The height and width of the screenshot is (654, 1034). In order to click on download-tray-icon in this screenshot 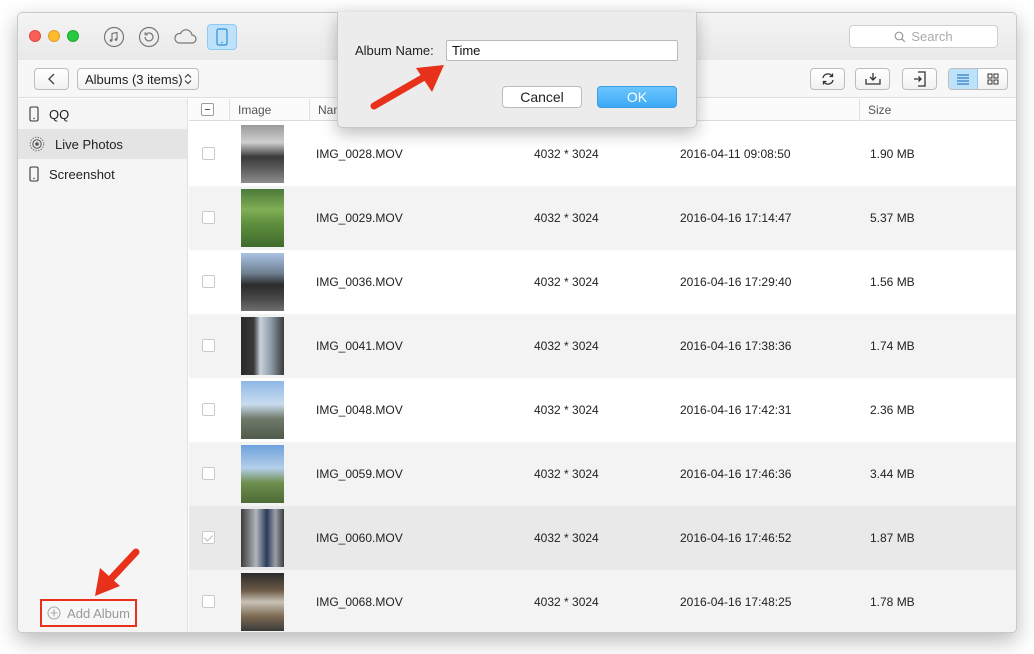, I will do `click(872, 79)`.